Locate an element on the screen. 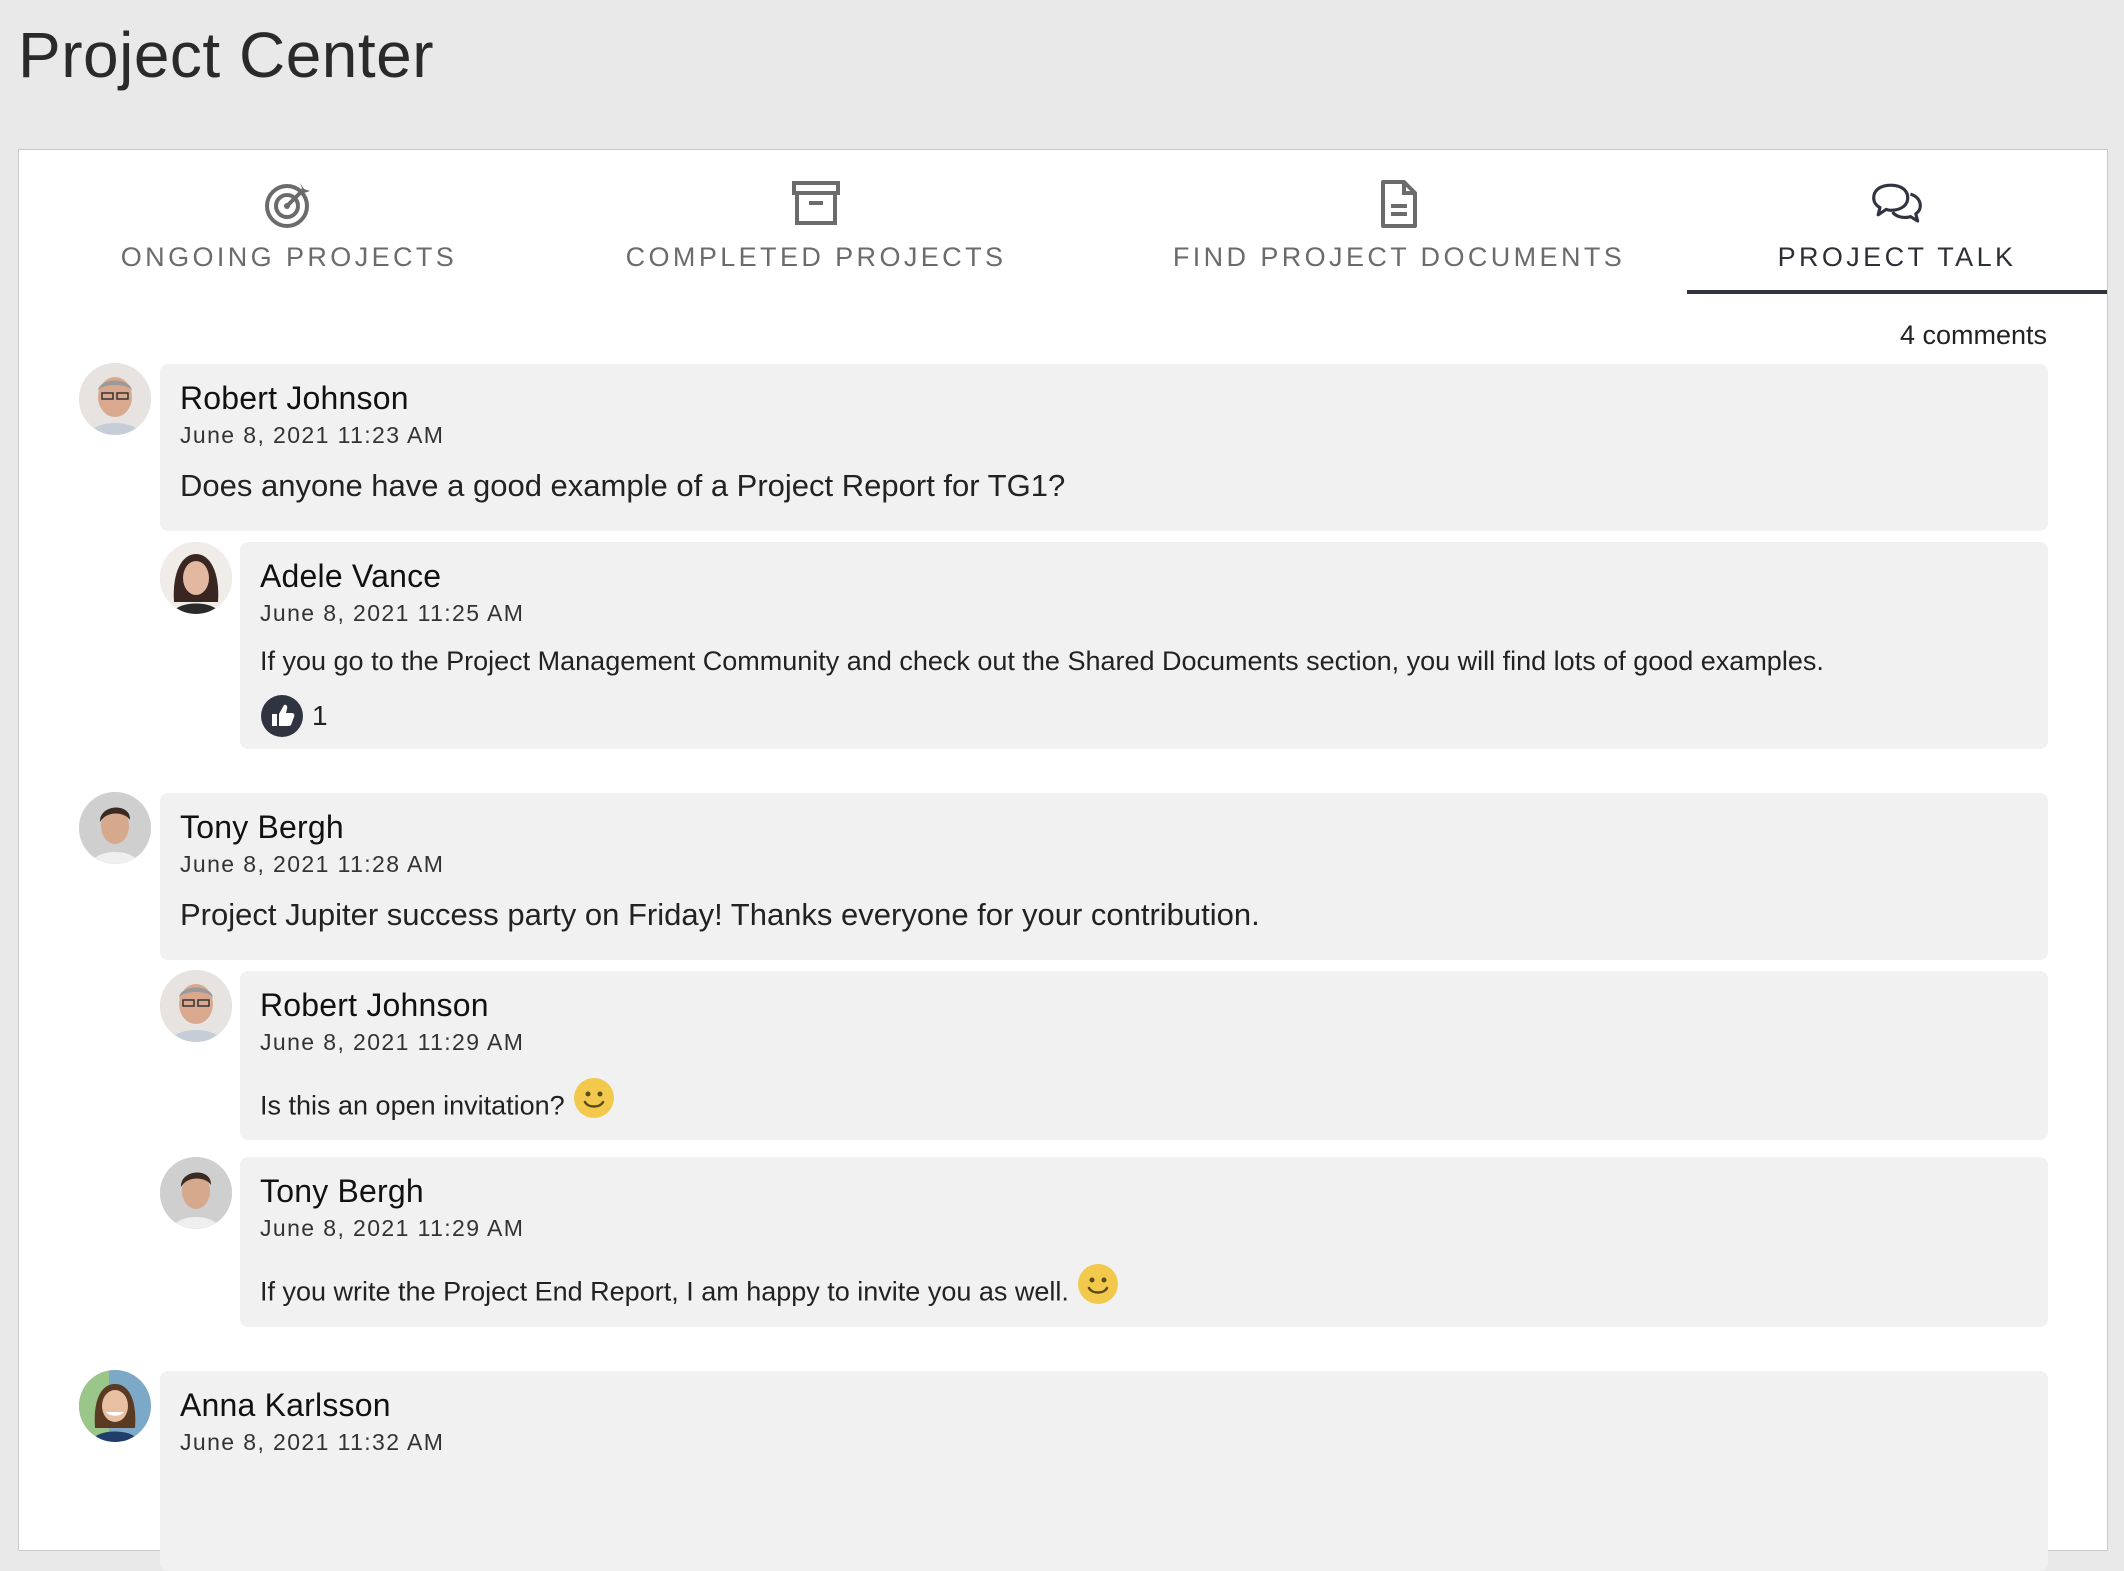  like-button: 1 is located at coordinates (294, 716).